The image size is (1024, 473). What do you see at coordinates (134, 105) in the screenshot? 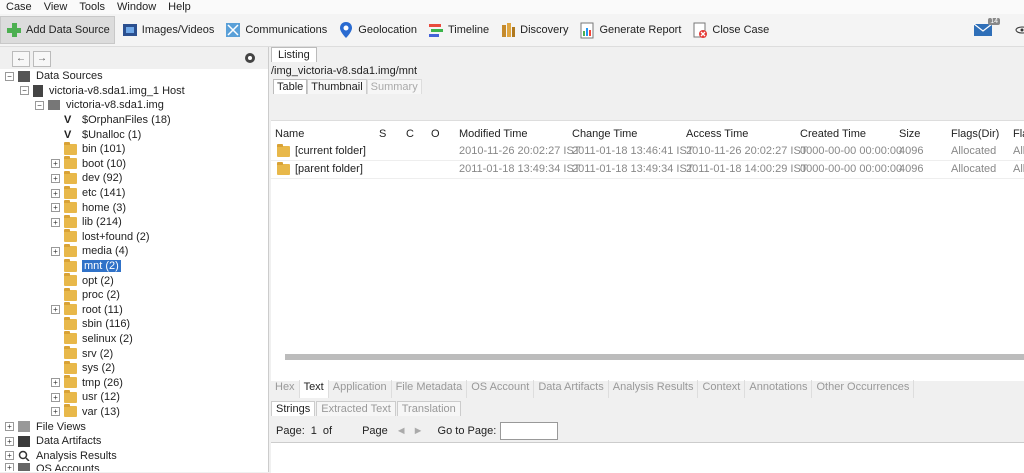
I see `tree-node-image: − victoria-v8.sda1.img` at bounding box center [134, 105].